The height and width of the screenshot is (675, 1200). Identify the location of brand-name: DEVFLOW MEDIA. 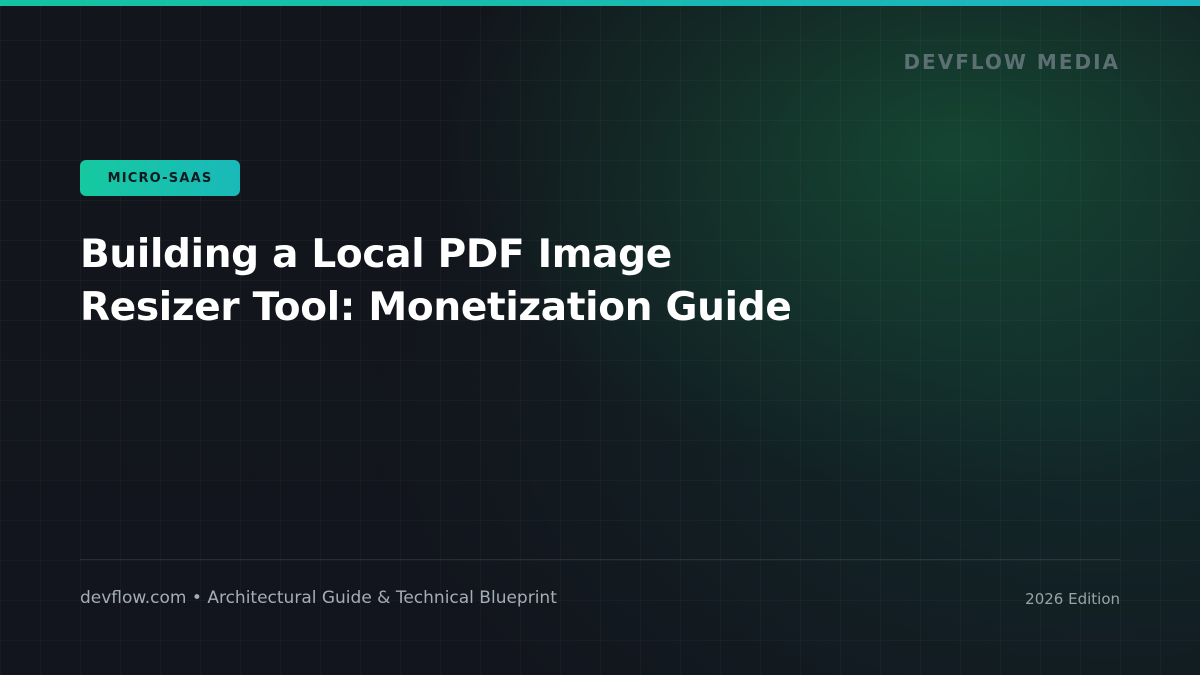
(1011, 62).